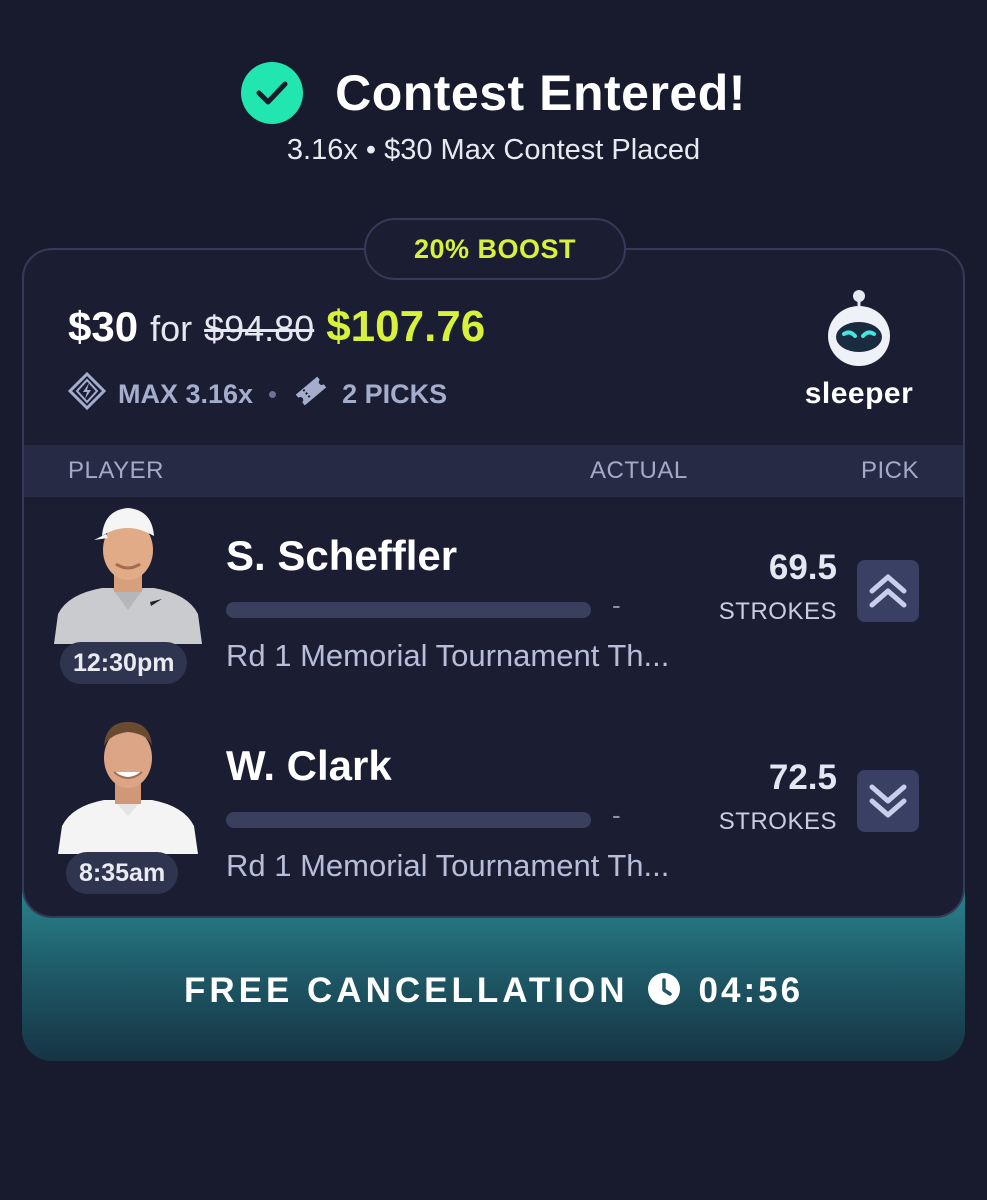 Image resolution: width=987 pixels, height=1200 pixels. Describe the element at coordinates (122, 873) in the screenshot. I see `tee-time: 8:35am` at that location.